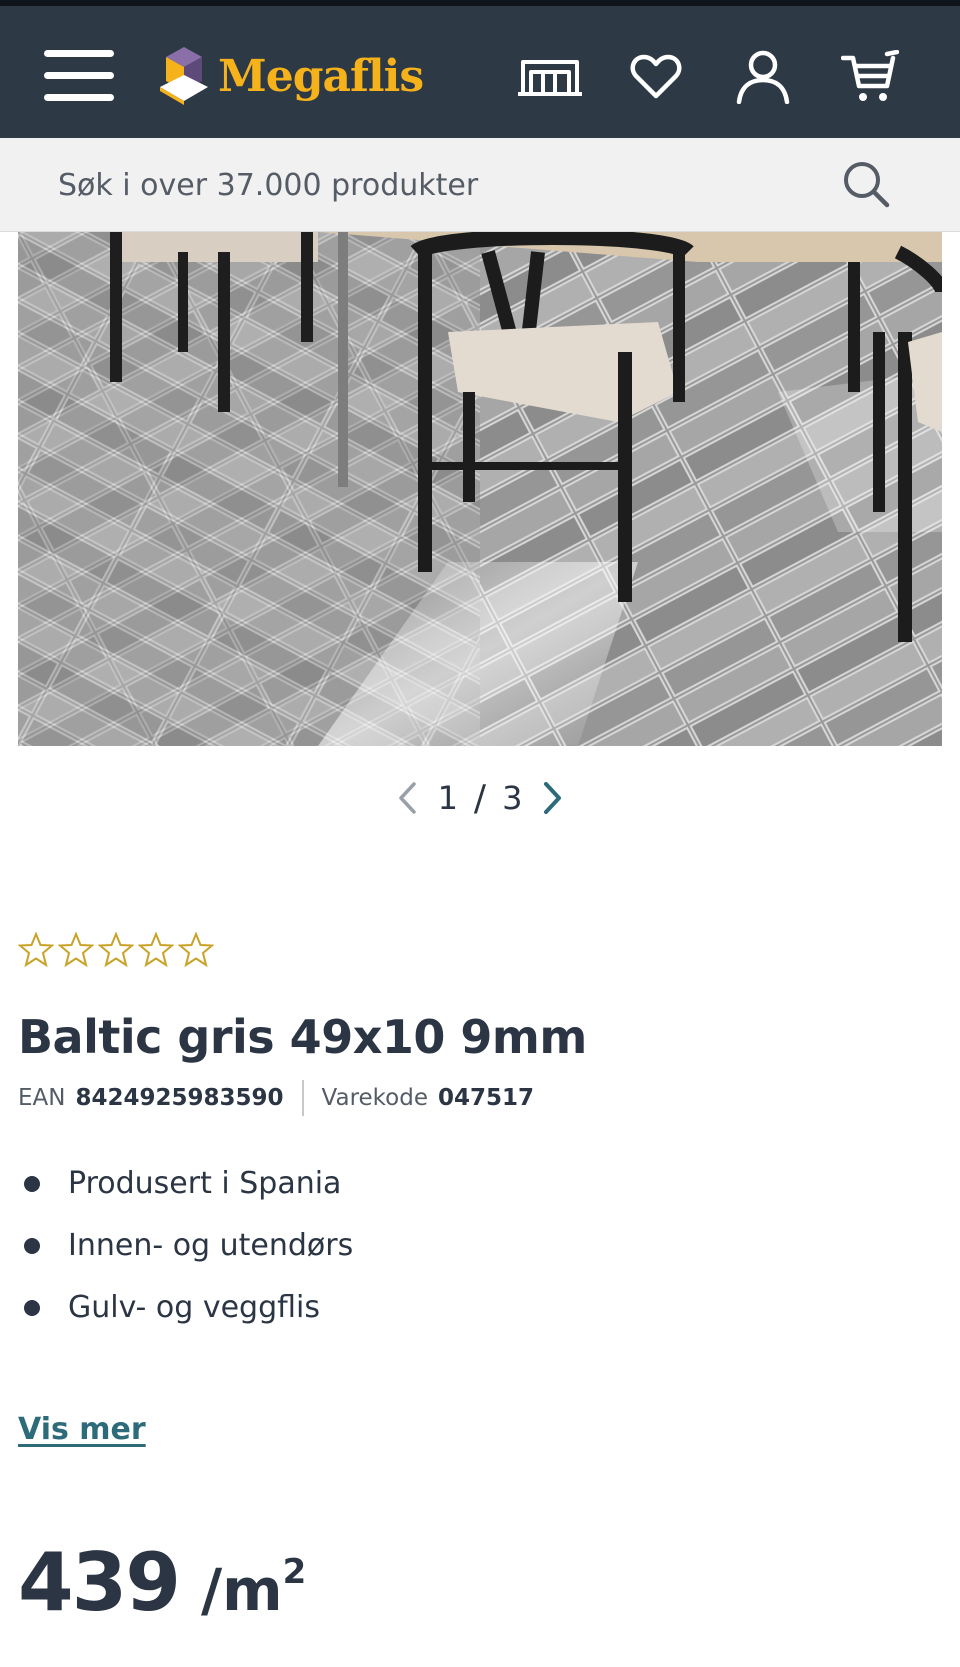 Image resolution: width=960 pixels, height=1667 pixels. Describe the element at coordinates (99, 1582) in the screenshot. I see `price-amount: 439` at that location.